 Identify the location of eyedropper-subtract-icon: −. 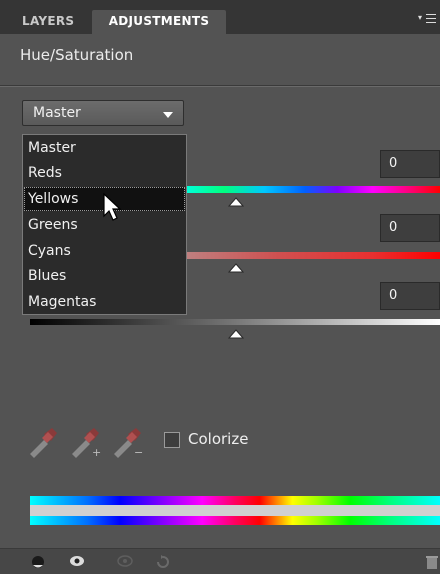
(127, 441).